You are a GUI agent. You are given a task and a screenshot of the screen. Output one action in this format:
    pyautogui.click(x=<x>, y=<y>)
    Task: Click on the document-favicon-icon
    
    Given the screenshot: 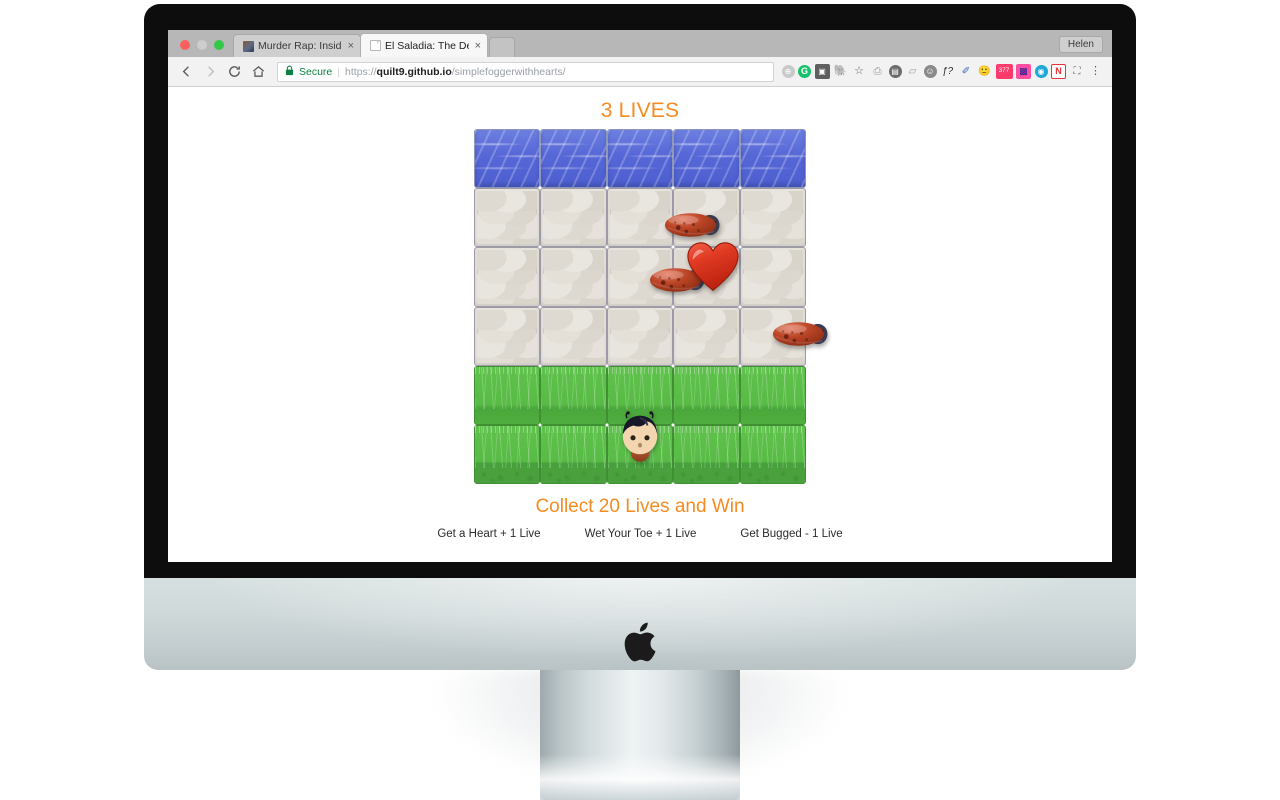 What is the action you would take?
    pyautogui.click(x=375, y=45)
    